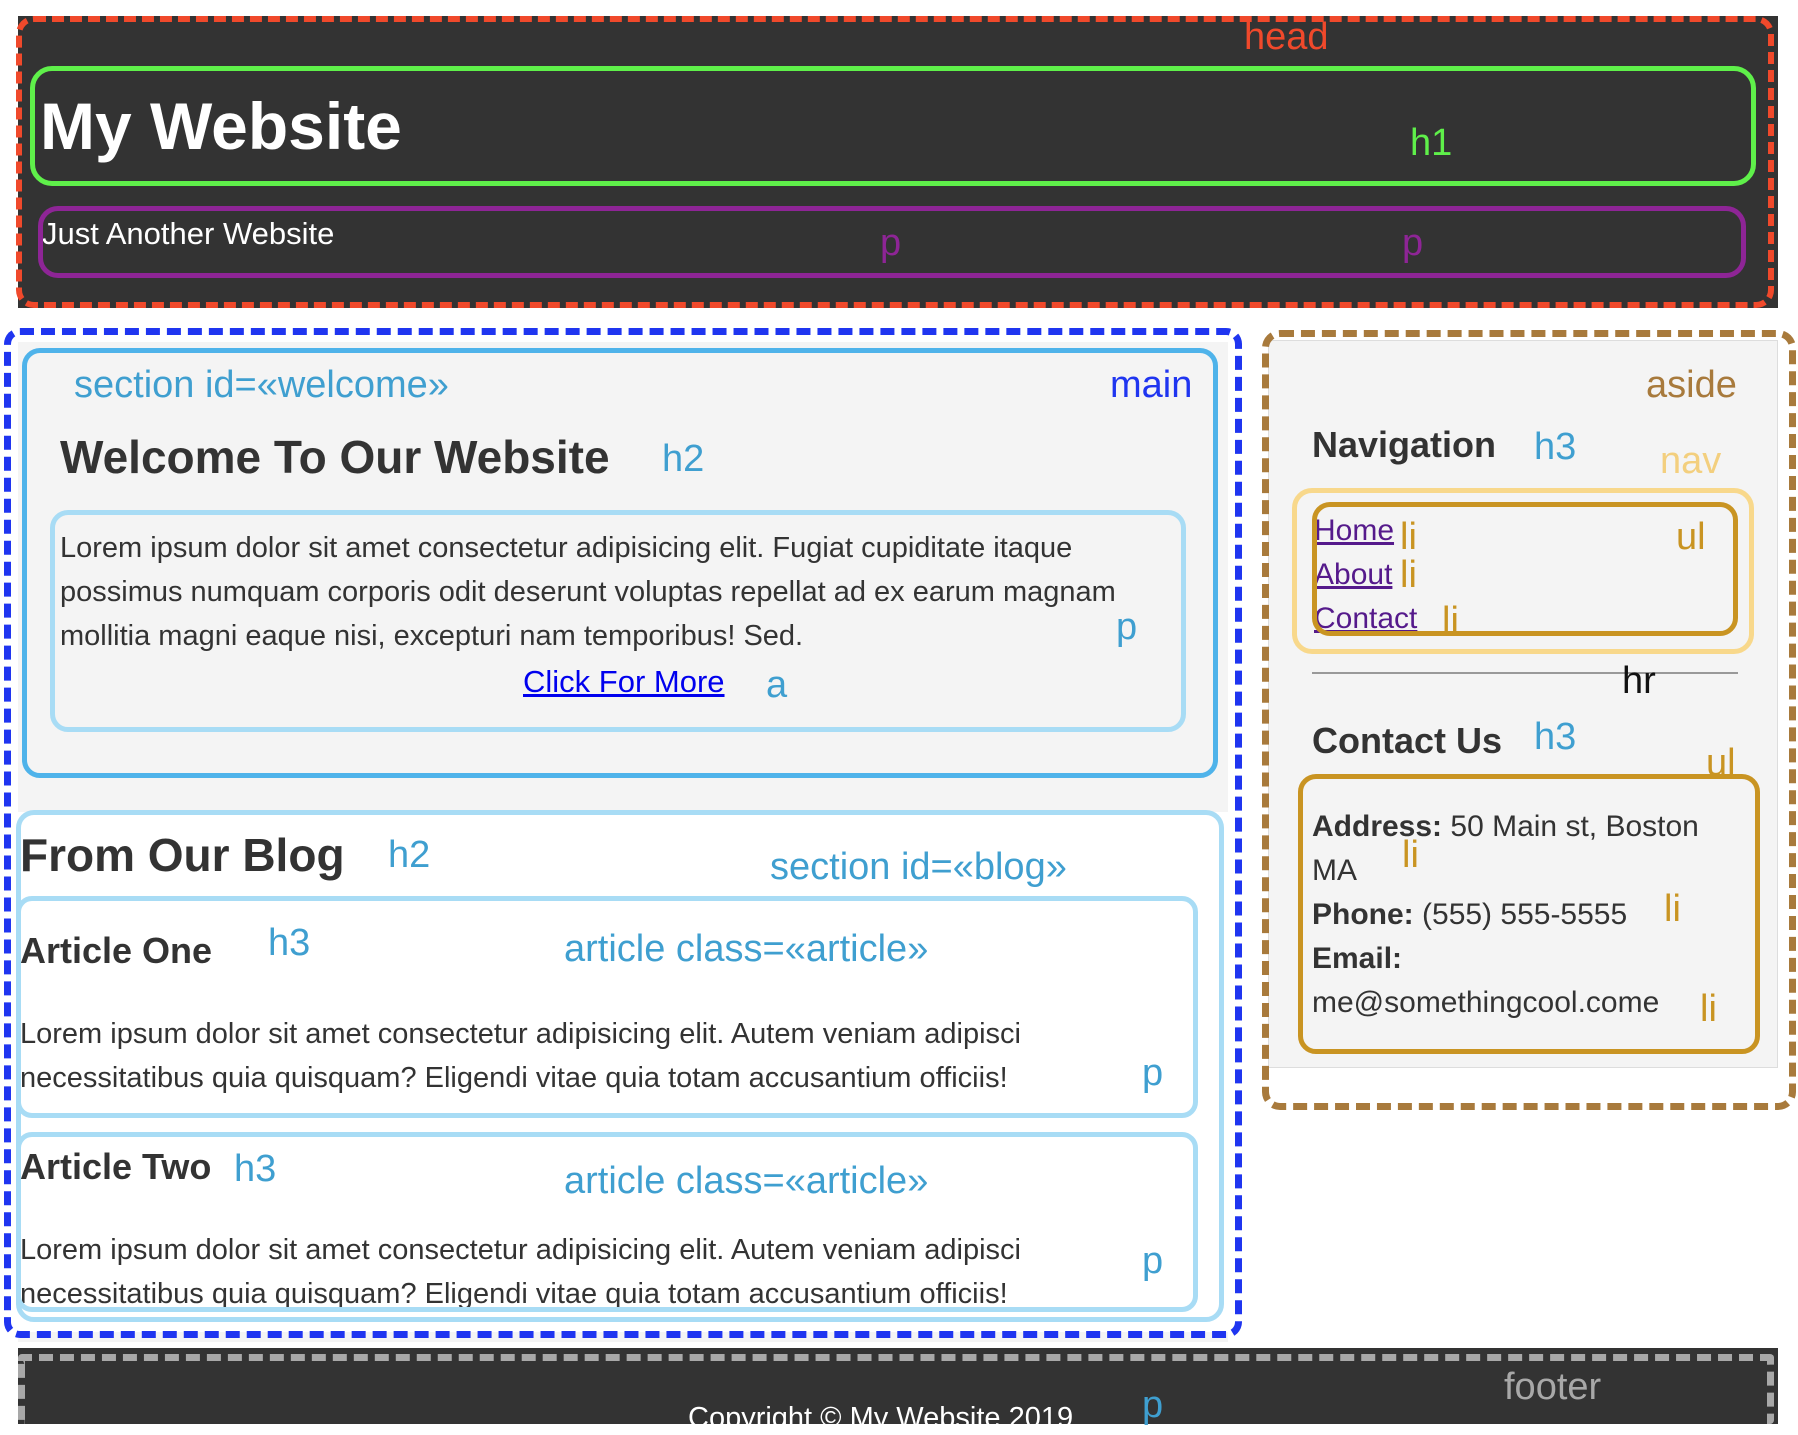 This screenshot has height=1435, width=1798. I want to click on label-aside: aside, so click(1691, 385).